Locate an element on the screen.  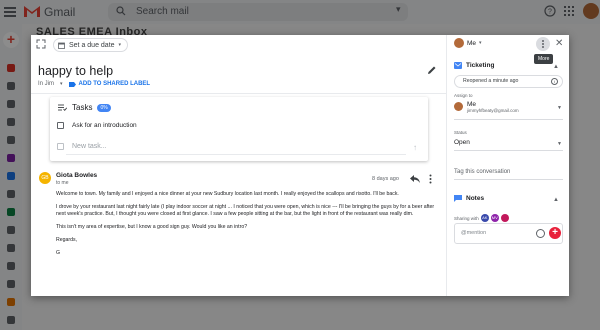
assign-to-label: Assign to is located at coordinates (463, 95).